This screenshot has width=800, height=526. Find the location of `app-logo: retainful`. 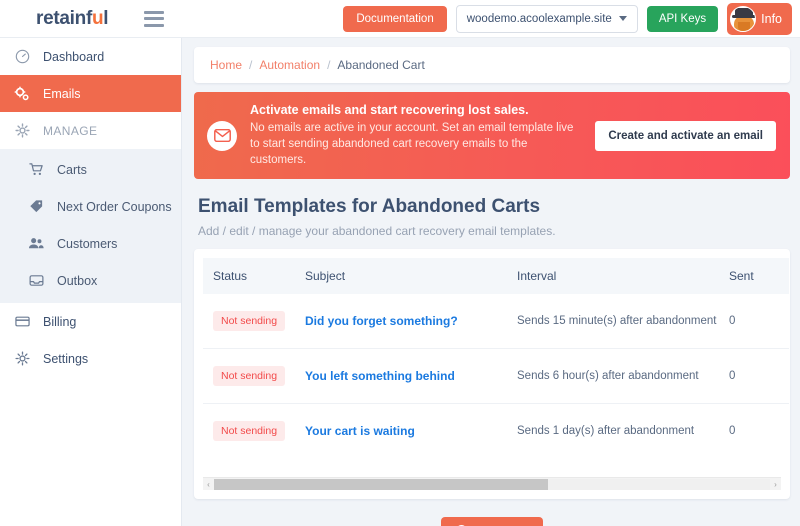

app-logo: retainful is located at coordinates (72, 18).